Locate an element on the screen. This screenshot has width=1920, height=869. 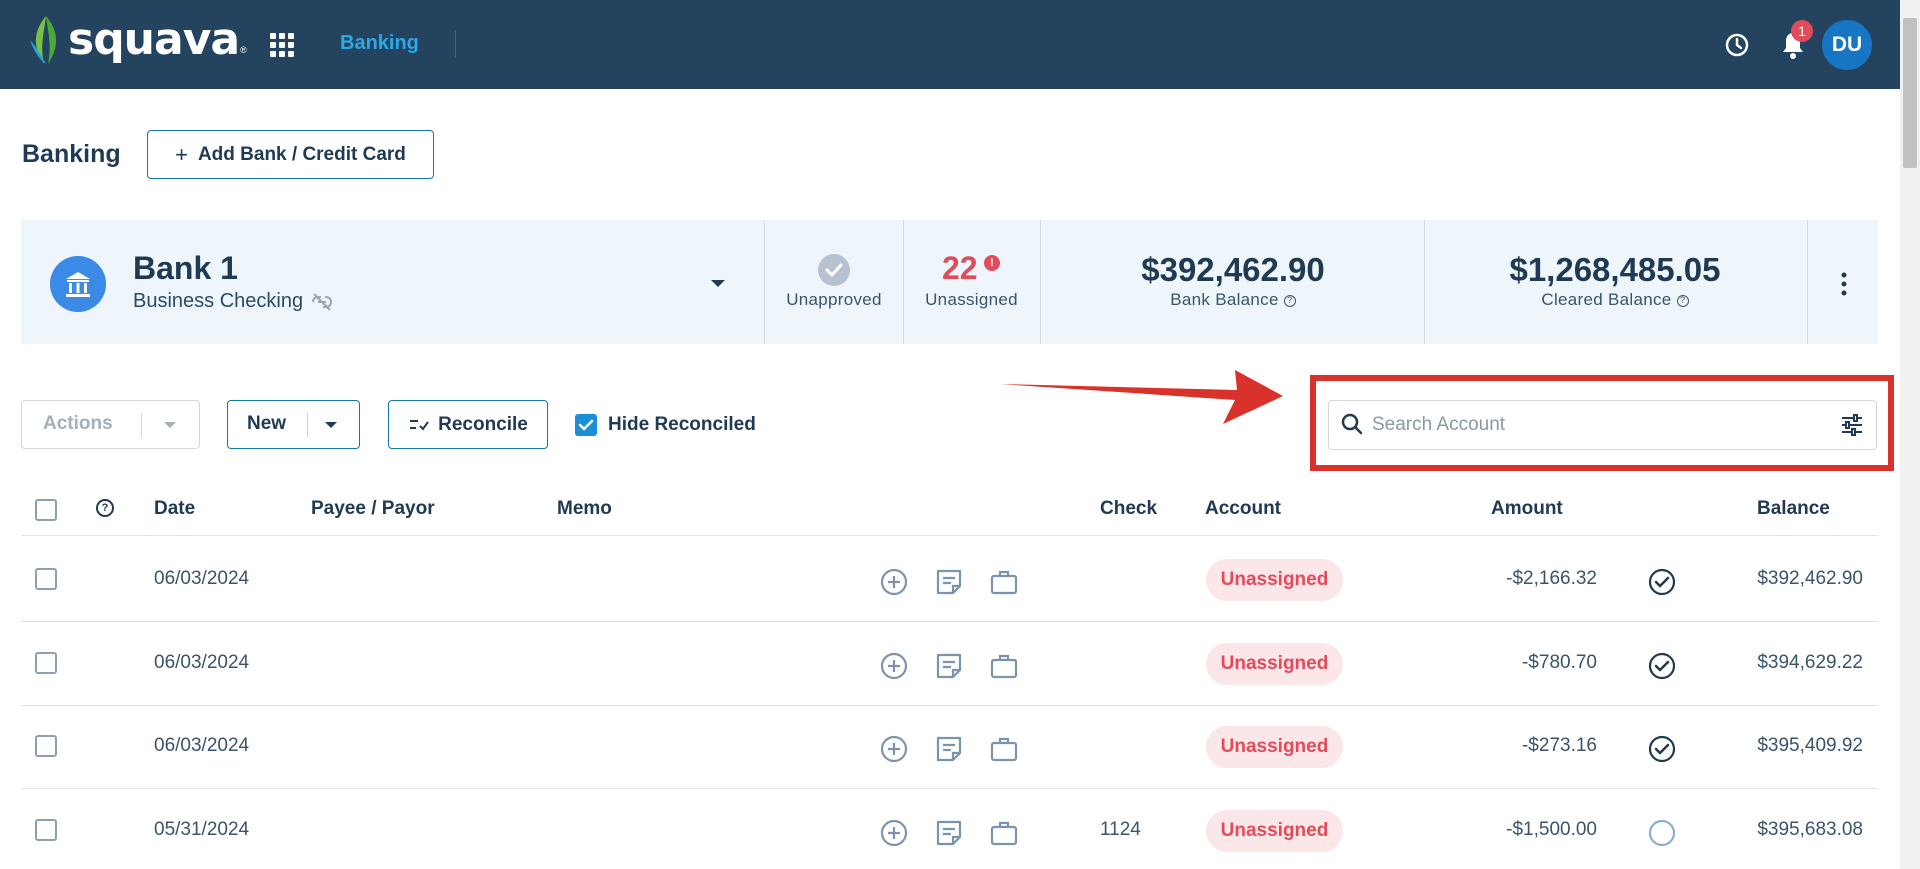
filter-sliders-icon is located at coordinates (1852, 425).